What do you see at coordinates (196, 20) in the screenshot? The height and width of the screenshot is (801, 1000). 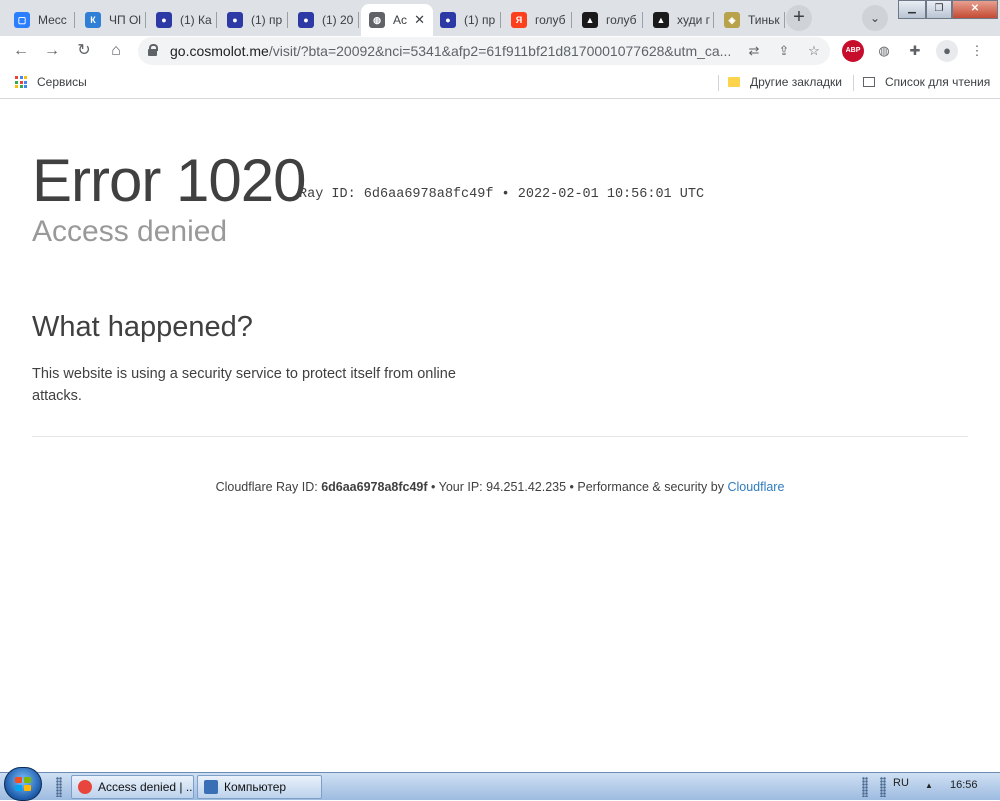 I see `tab-title: (1) Ка` at bounding box center [196, 20].